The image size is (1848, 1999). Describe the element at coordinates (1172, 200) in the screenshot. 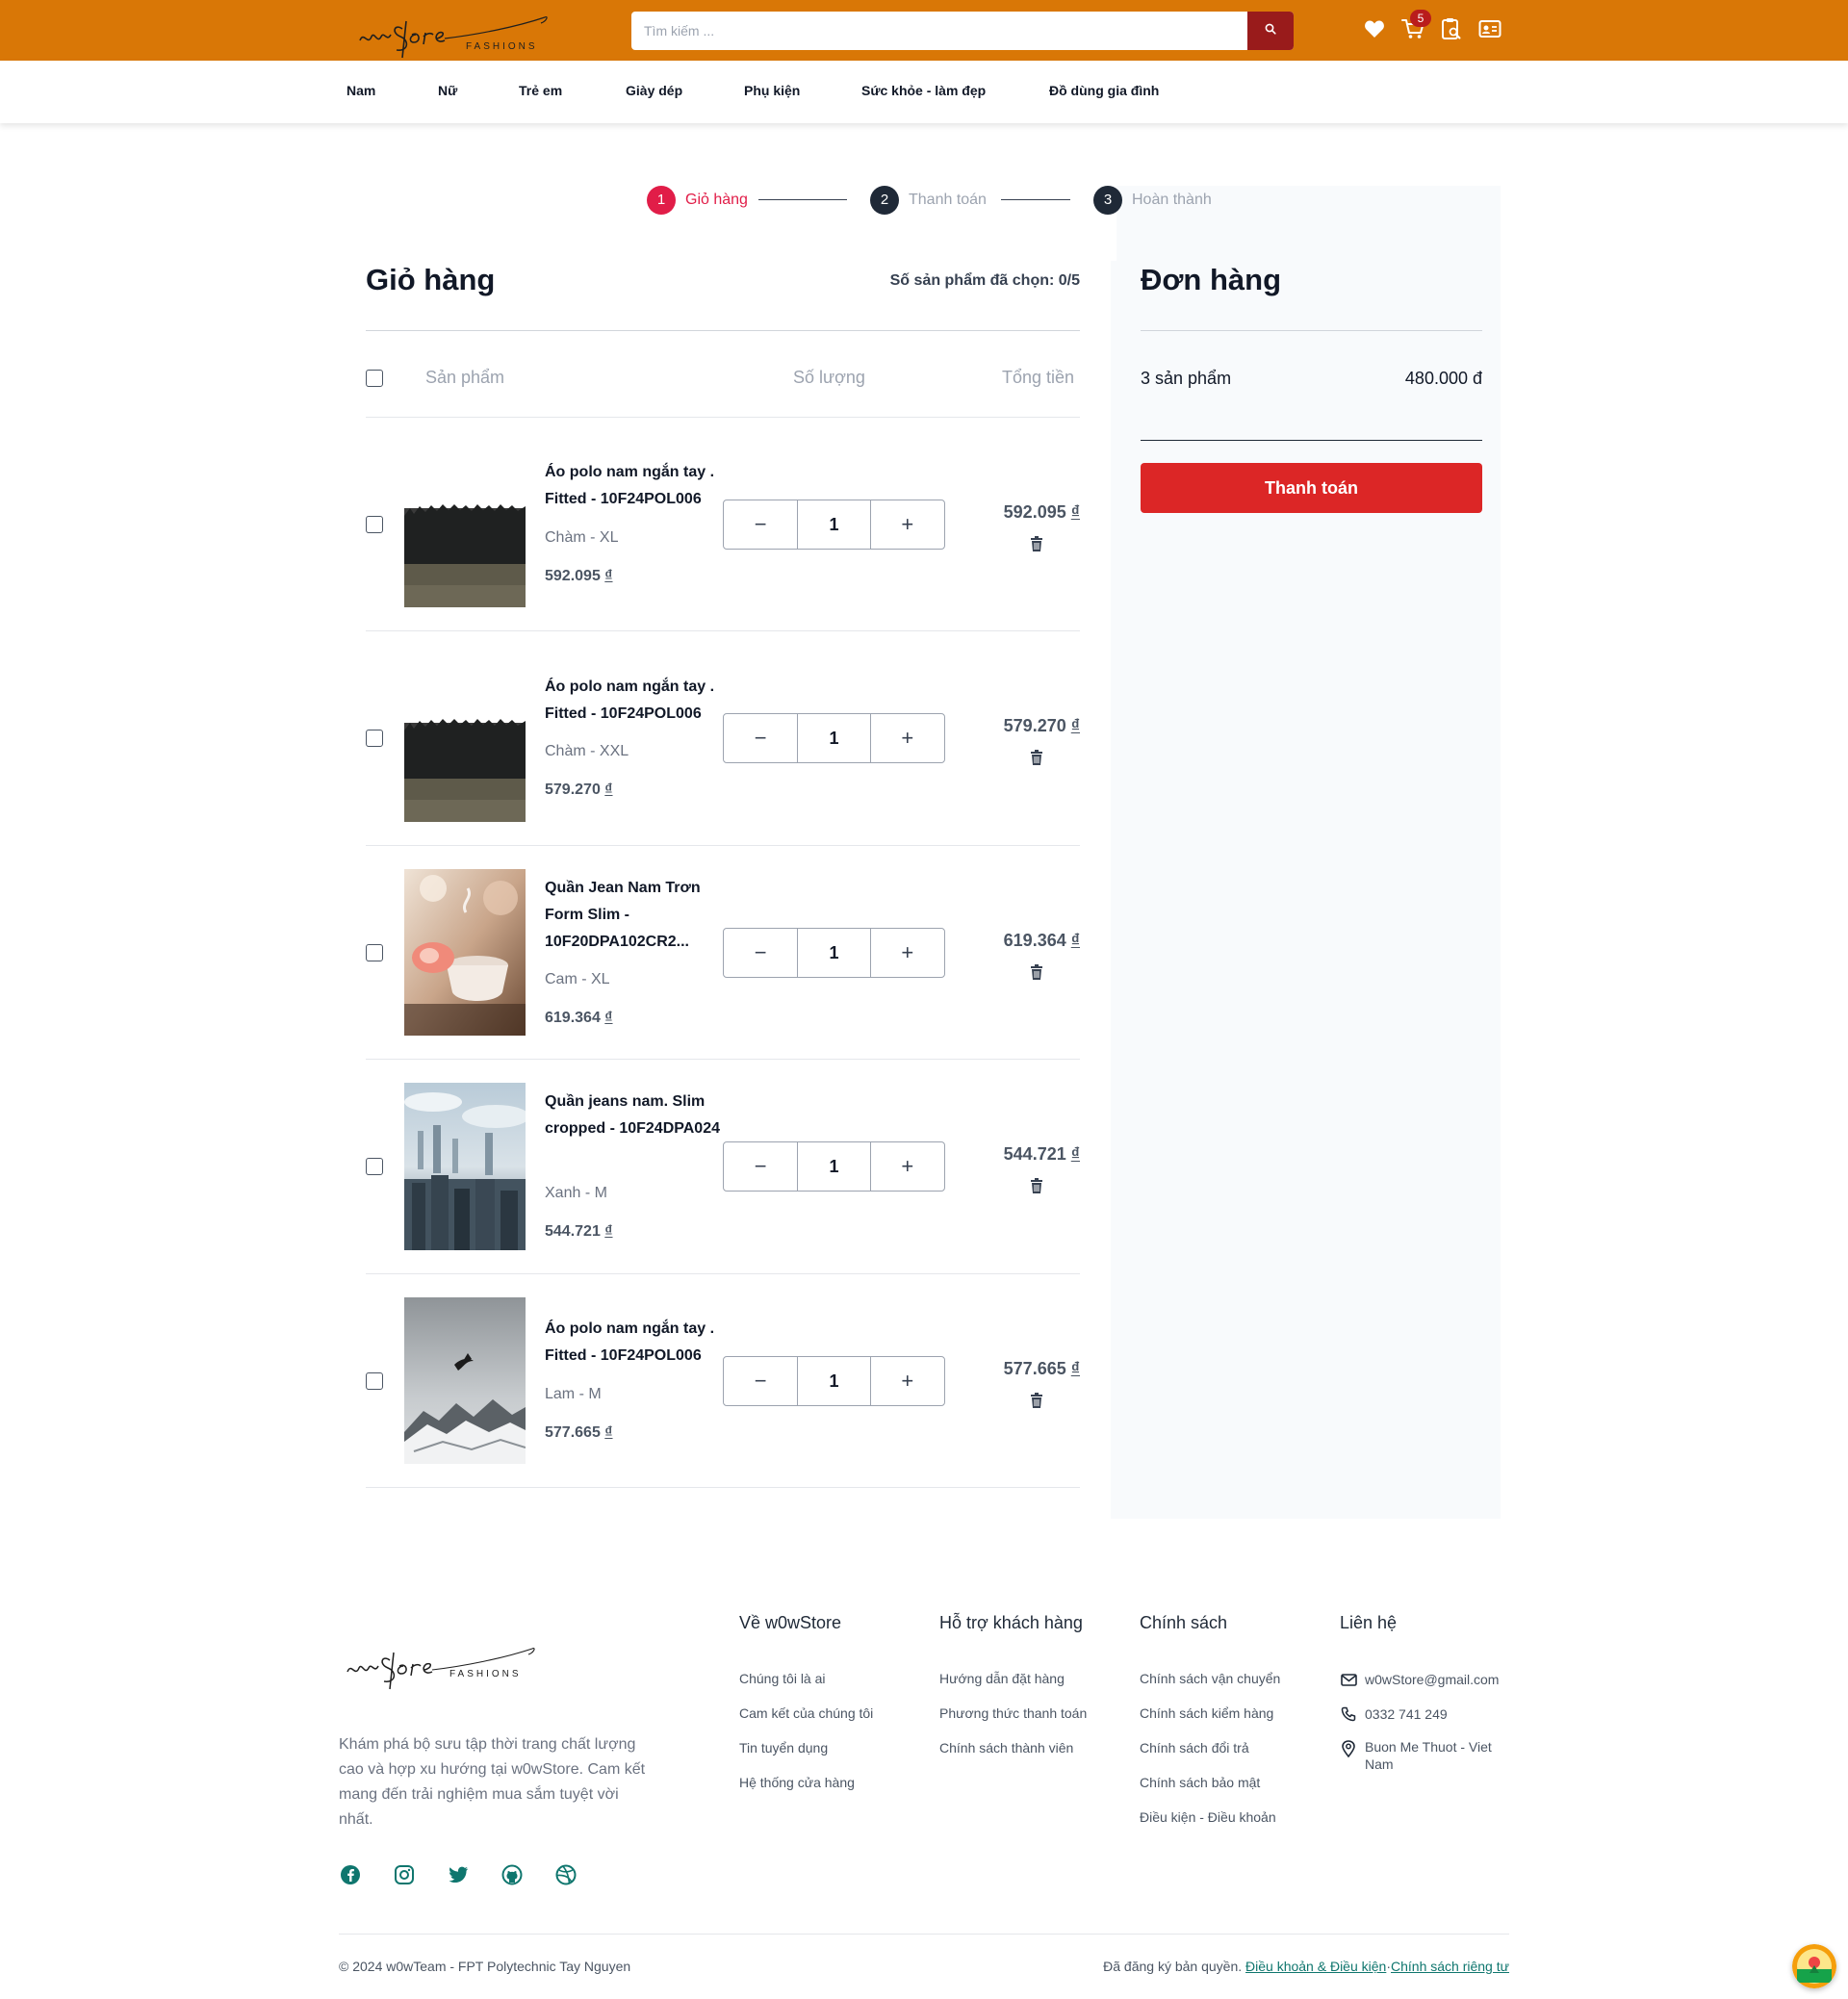

I see `step-3-label: Hoàn thành` at that location.